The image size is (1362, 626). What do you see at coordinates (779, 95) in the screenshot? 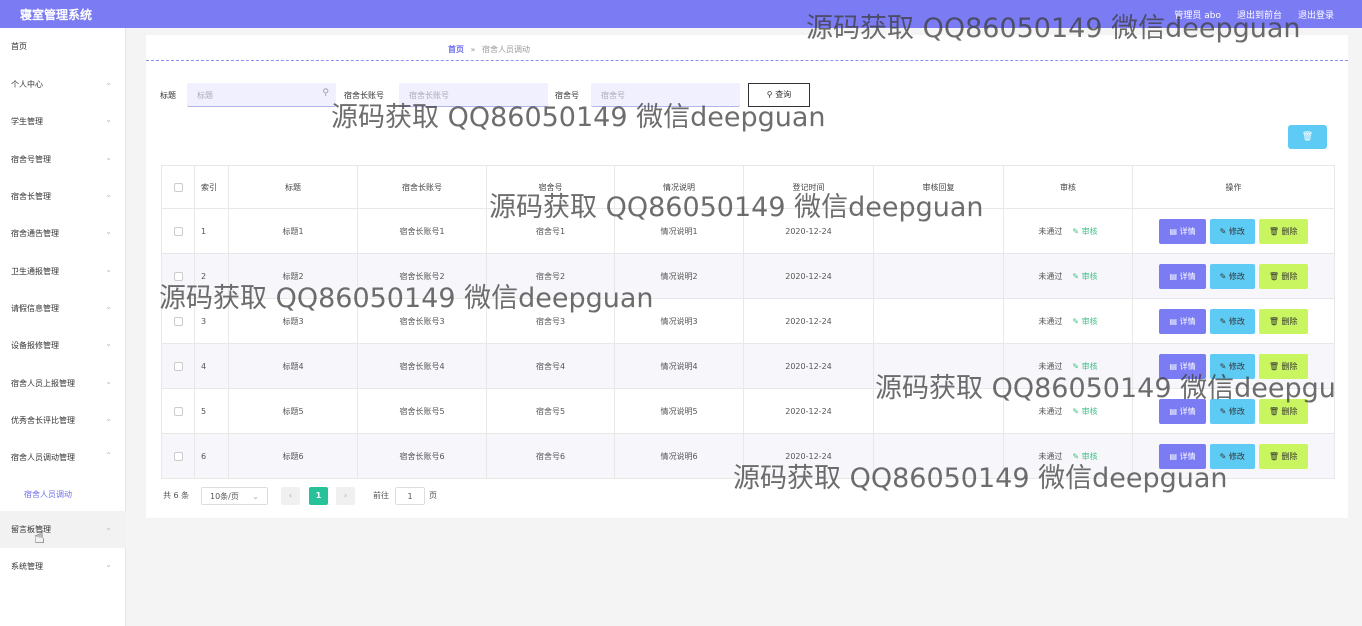
I see `query-button: ⚲ 查询` at bounding box center [779, 95].